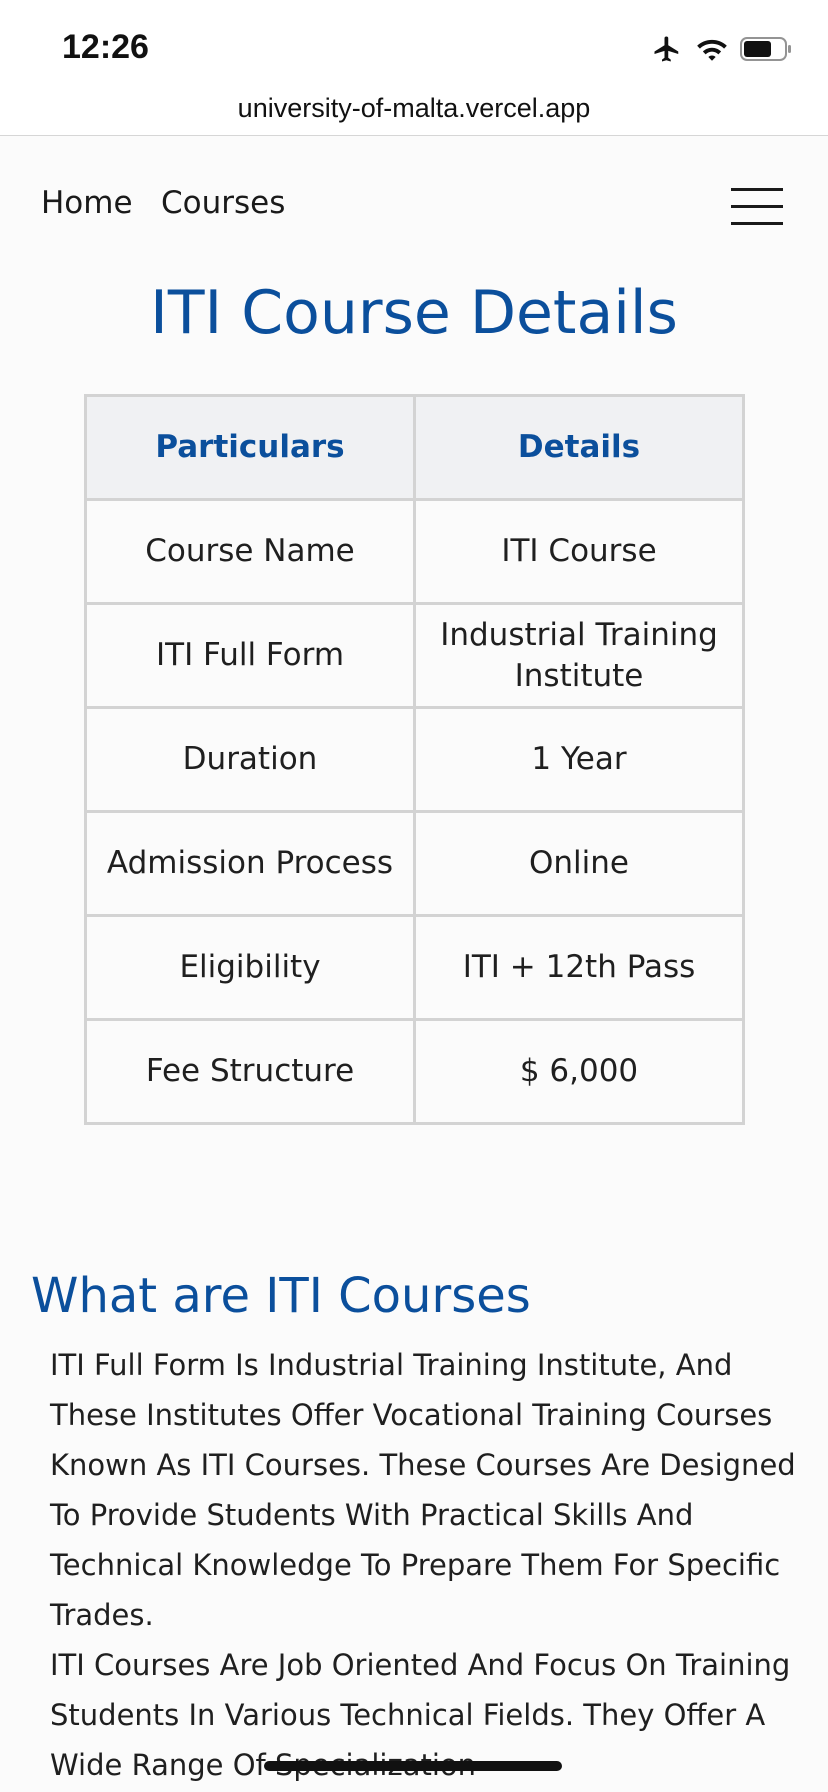 This screenshot has width=828, height=1792. What do you see at coordinates (757, 207) in the screenshot?
I see `hamburger-menu-icon` at bounding box center [757, 207].